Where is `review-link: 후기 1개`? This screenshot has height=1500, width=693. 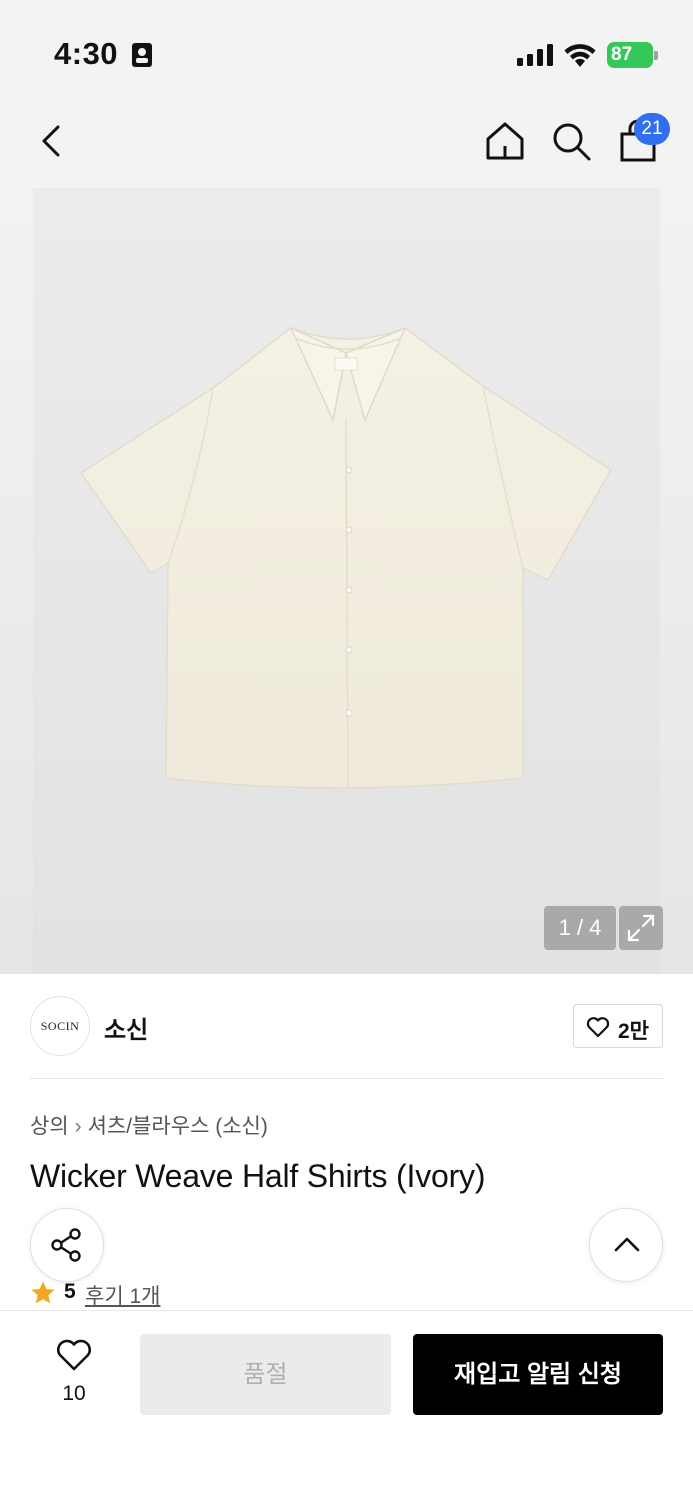 review-link: 후기 1개 is located at coordinates (122, 1295).